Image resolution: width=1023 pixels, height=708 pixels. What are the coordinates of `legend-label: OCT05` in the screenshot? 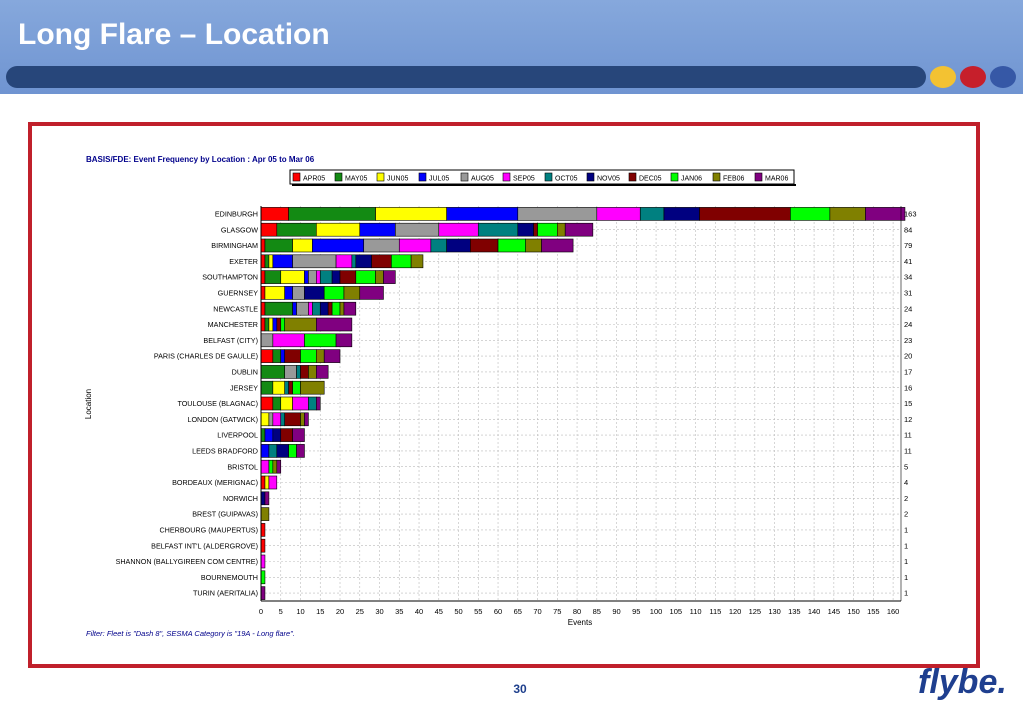 It's located at (566, 179).